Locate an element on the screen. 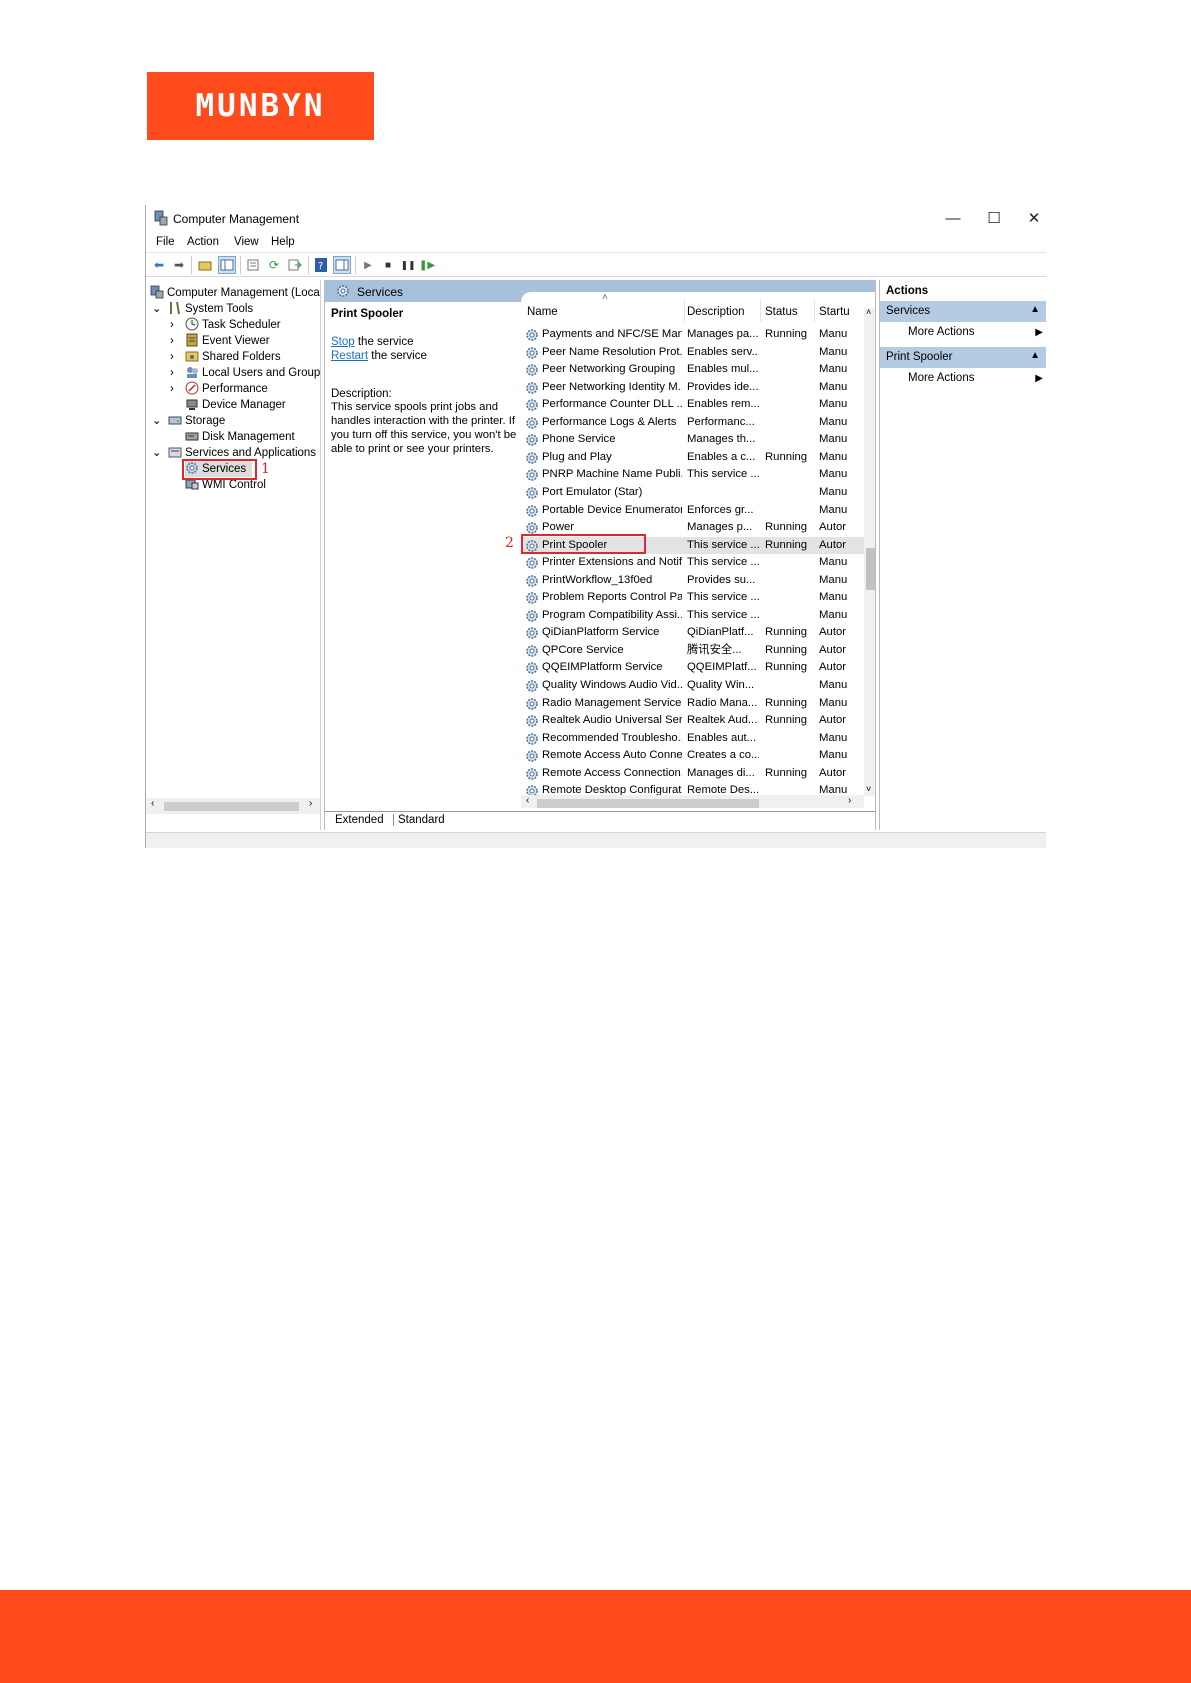 This screenshot has height=1683, width=1191. tree-item-shared-folders: Shared Folders is located at coordinates (233, 357).